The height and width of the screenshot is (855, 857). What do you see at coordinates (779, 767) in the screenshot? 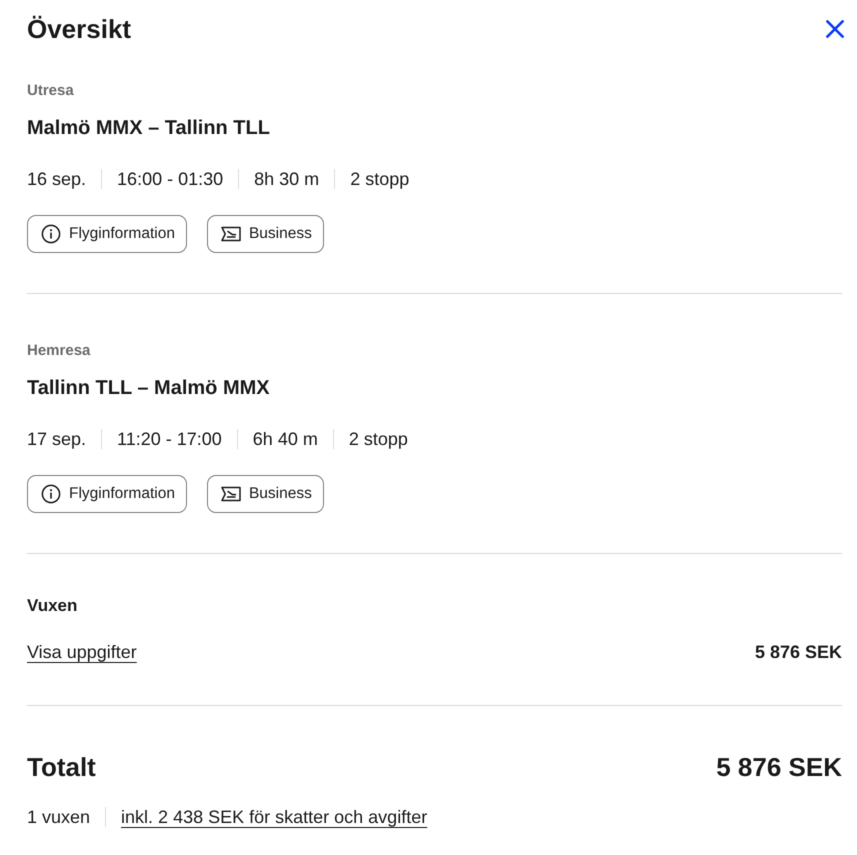
I see `total-price: 5 876 SEK` at bounding box center [779, 767].